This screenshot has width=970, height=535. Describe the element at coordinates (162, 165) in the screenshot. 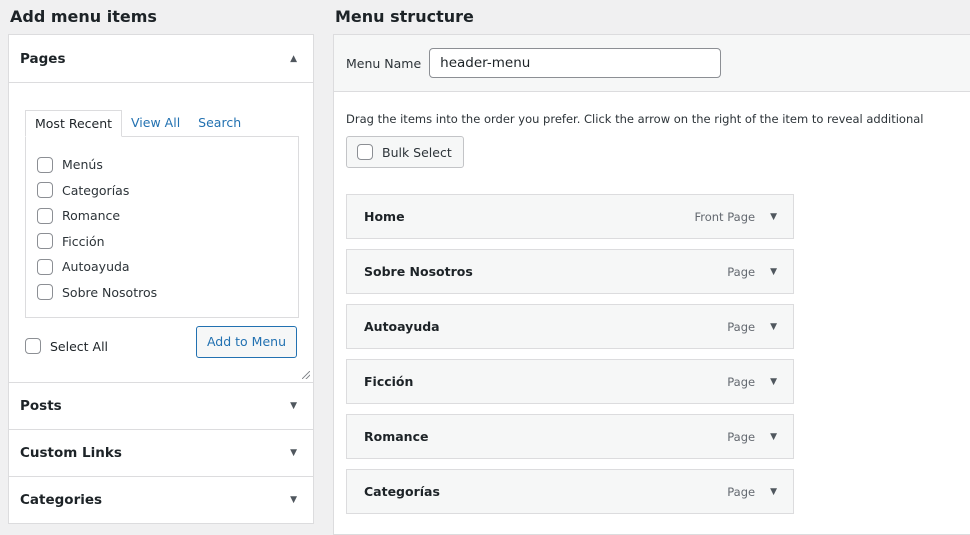

I see `page-item-menus: Menús` at that location.